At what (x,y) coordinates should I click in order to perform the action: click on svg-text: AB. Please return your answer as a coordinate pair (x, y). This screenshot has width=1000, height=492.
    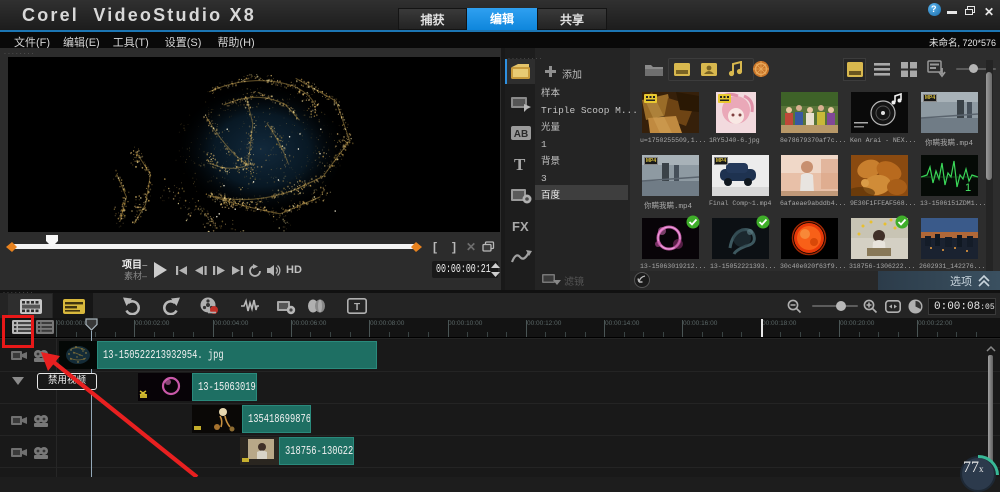
    Looking at the image, I should click on (521, 134).